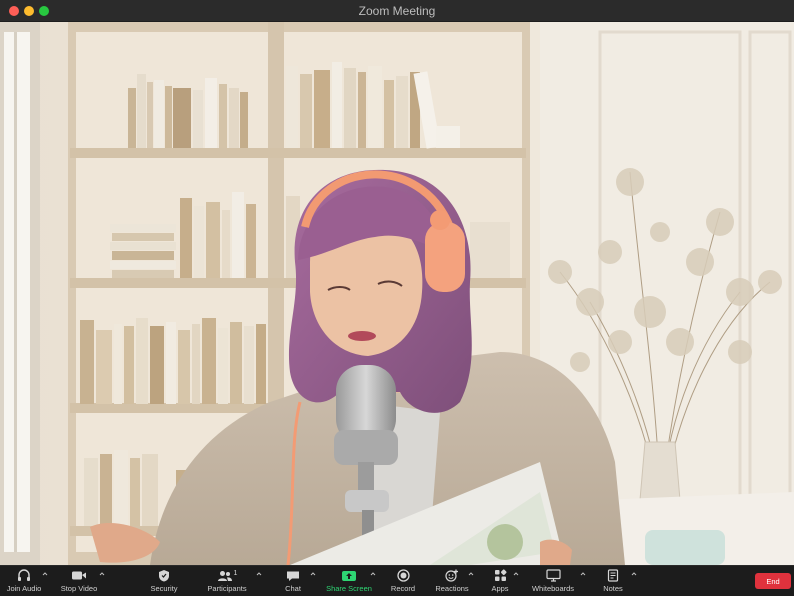  I want to click on share-screen-label: Share Screen, so click(349, 588).